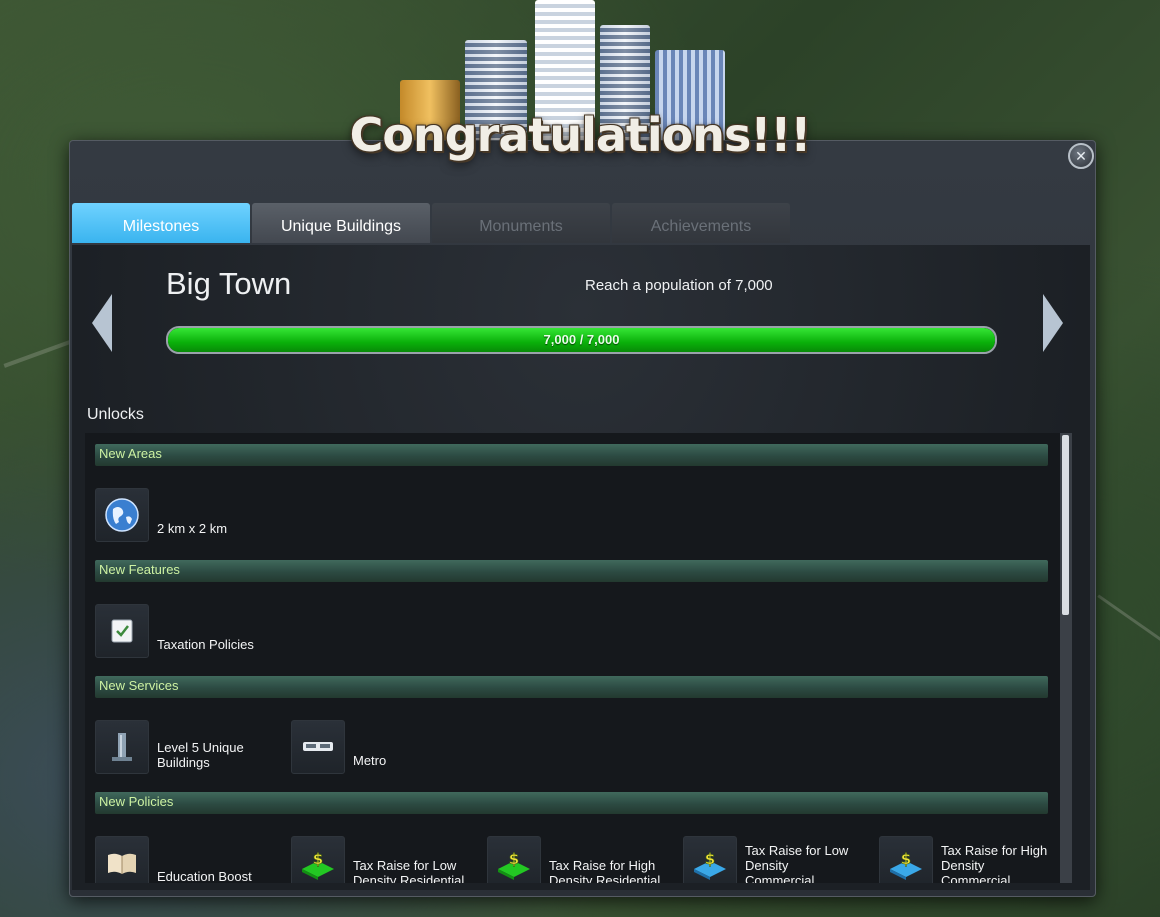 Image resolution: width=1160 pixels, height=917 pixels. I want to click on unlock-item: Level 5 Unique Buildings, so click(185, 747).